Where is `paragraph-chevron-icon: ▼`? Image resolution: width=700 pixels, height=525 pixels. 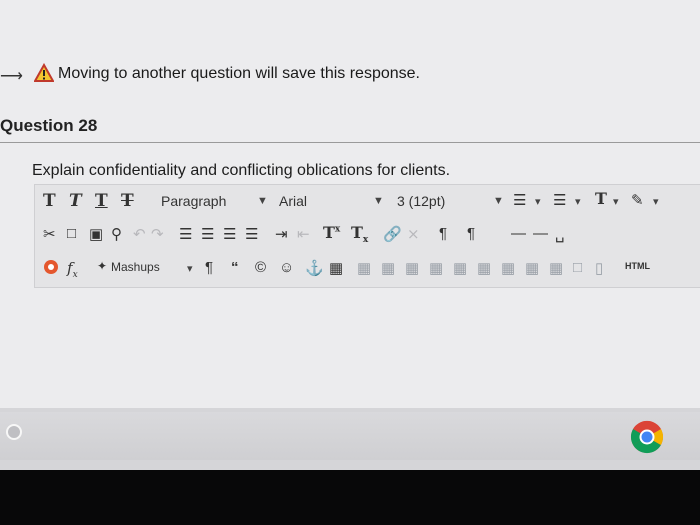 paragraph-chevron-icon: ▼ is located at coordinates (262, 201).